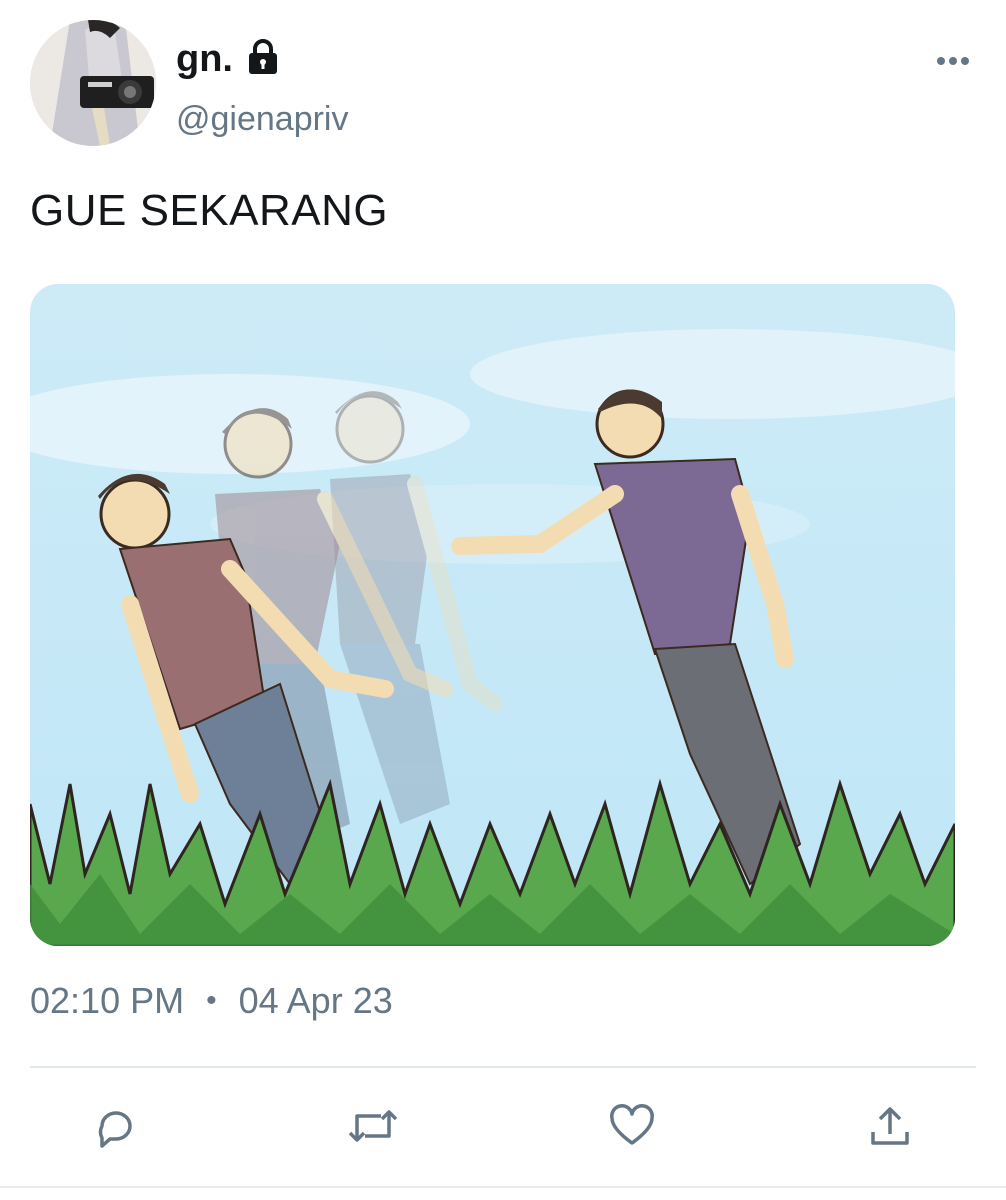 Image resolution: width=1006 pixels, height=1200 pixels. I want to click on divider, so click(503, 1067).